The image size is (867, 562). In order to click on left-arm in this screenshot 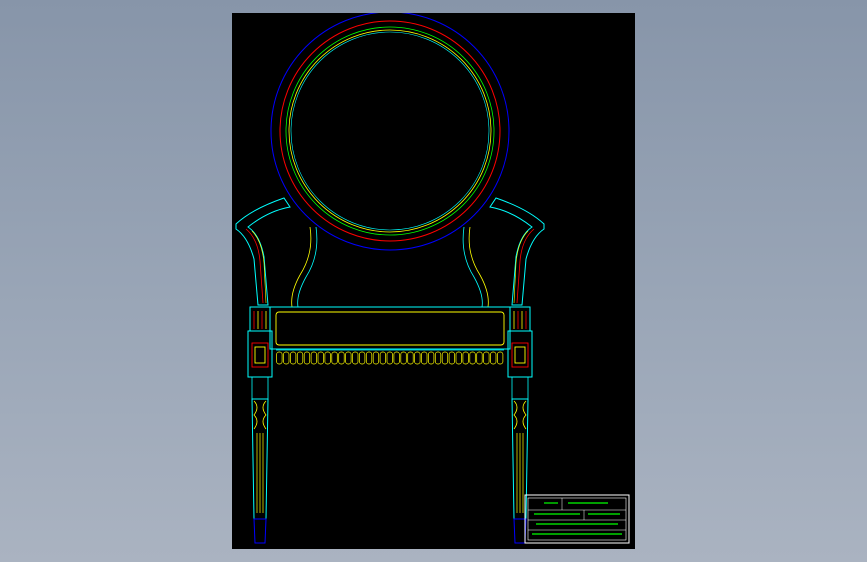, I will do `click(263, 251)`.